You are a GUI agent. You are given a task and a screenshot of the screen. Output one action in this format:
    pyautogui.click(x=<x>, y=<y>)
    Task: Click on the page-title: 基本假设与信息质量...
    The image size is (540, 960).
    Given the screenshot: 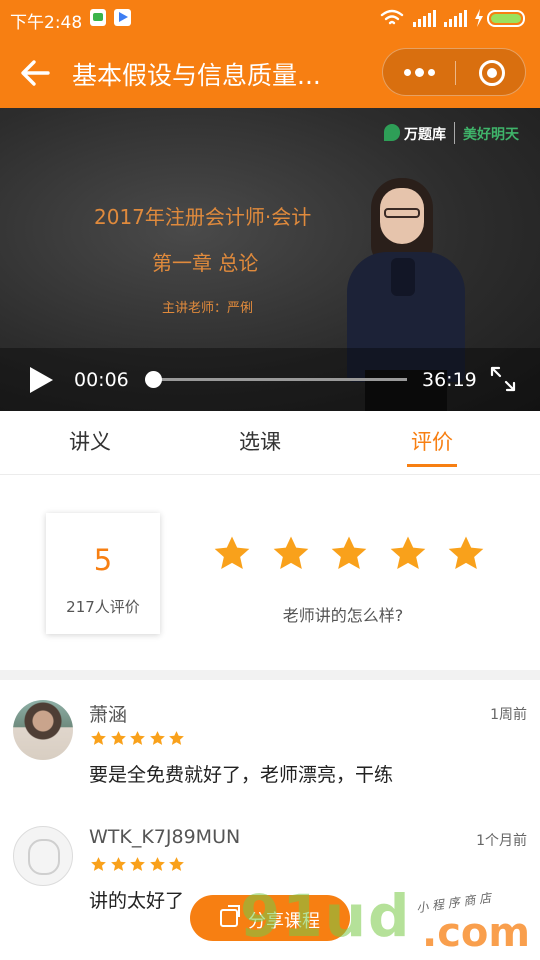 What is the action you would take?
    pyautogui.click(x=196, y=75)
    